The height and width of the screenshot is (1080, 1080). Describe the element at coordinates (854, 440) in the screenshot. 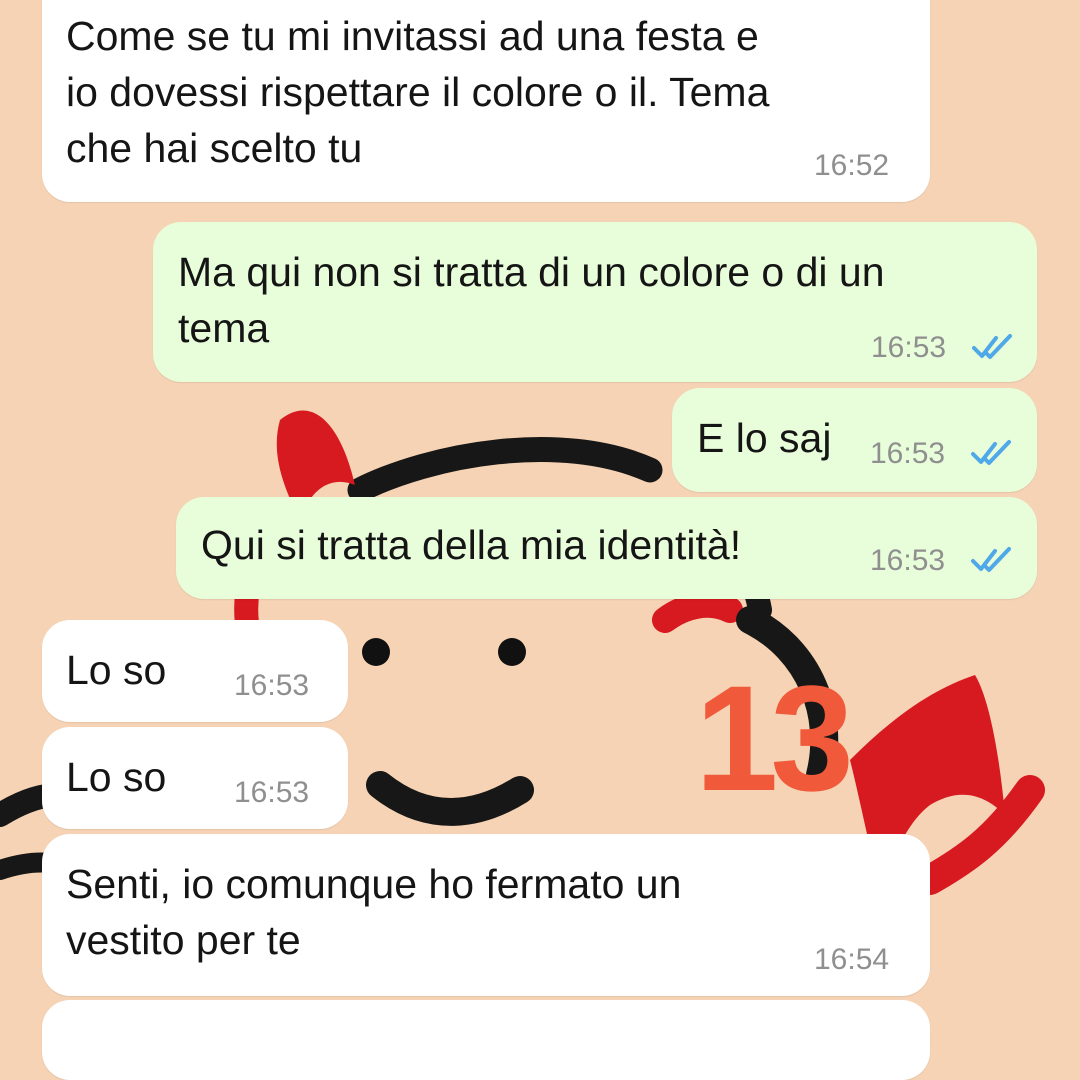

I see `message-bubble-outgoing: E lo saj 16:53` at that location.